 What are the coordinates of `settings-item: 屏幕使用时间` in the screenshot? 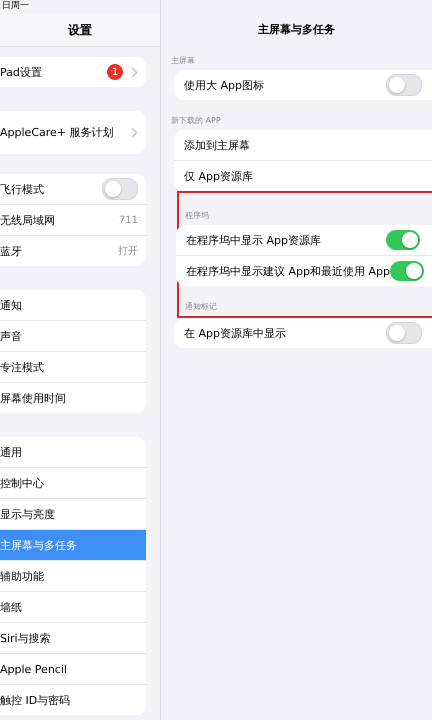 It's located at (73, 397).